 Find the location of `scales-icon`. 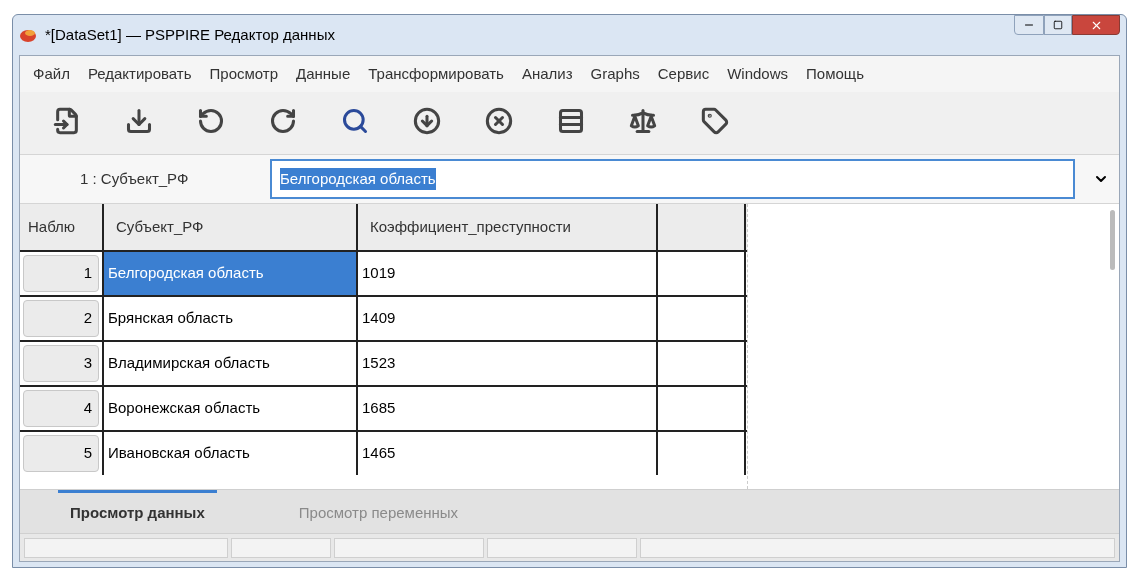

scales-icon is located at coordinates (643, 121).